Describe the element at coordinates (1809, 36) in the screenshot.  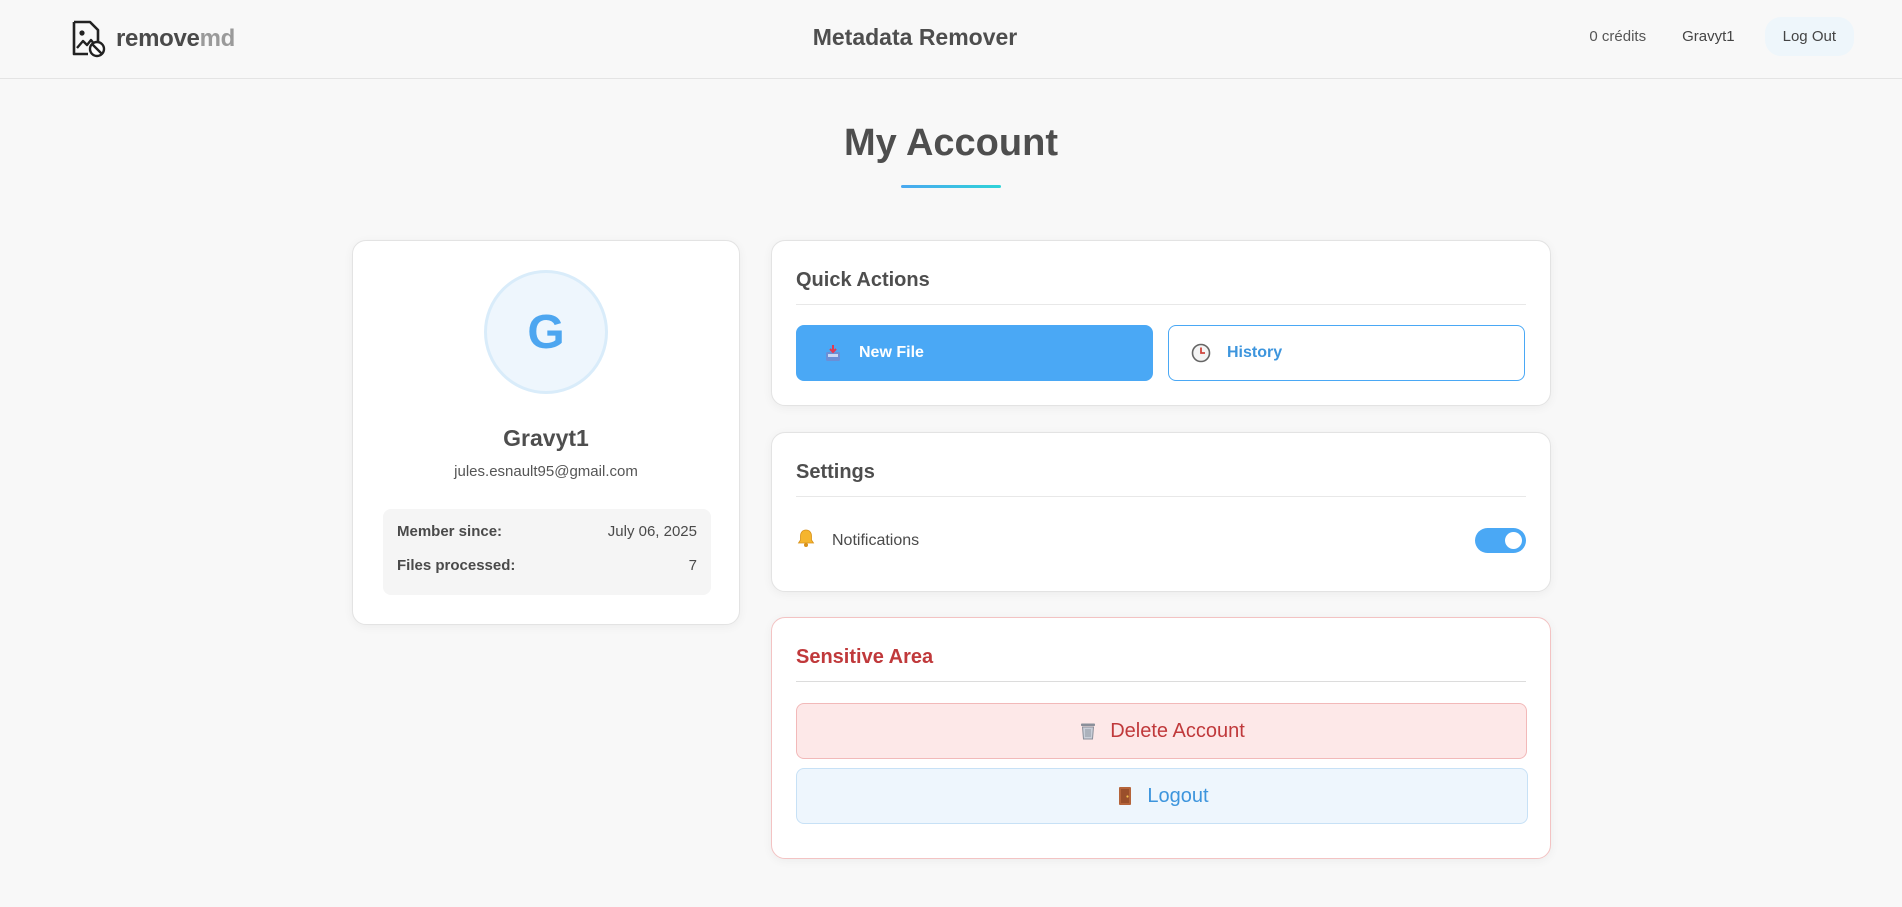
I see `log-out-button: Log Out` at that location.